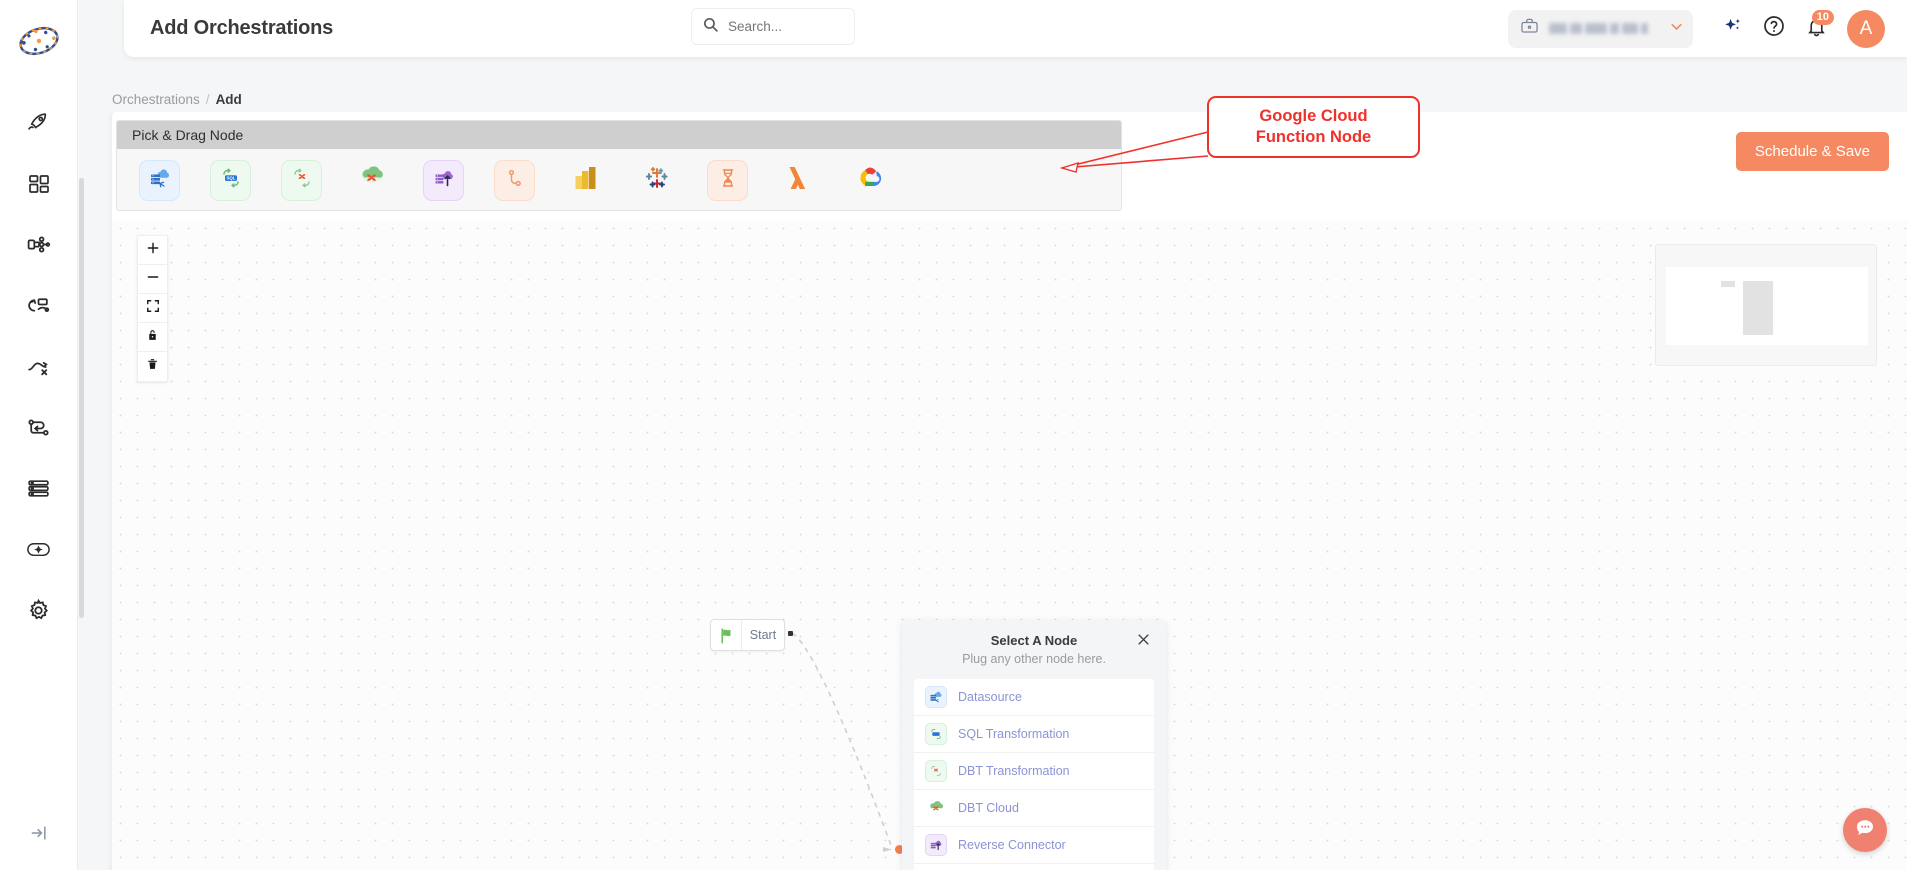 The width and height of the screenshot is (1907, 870). What do you see at coordinates (710, 27) in the screenshot?
I see `search-icon` at bounding box center [710, 27].